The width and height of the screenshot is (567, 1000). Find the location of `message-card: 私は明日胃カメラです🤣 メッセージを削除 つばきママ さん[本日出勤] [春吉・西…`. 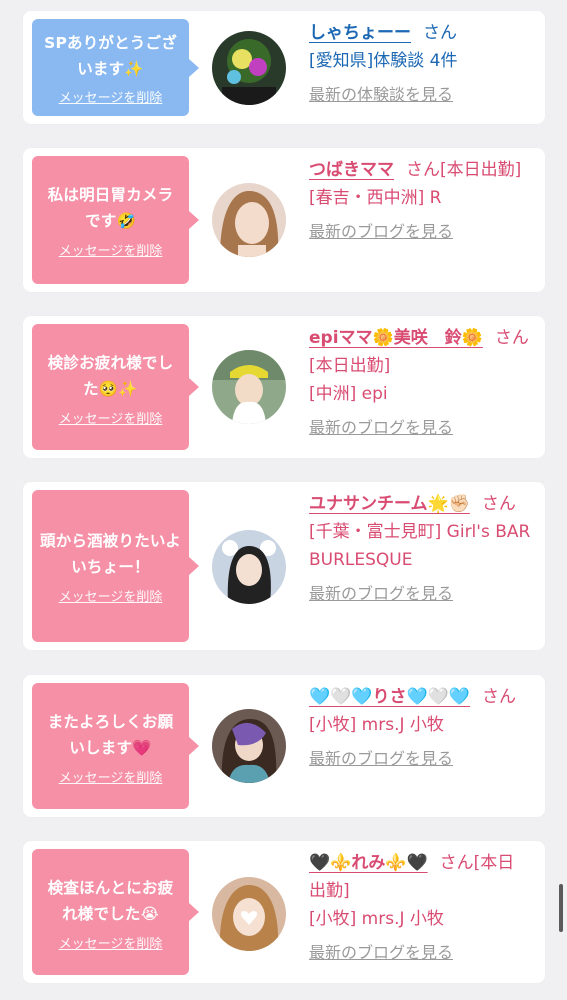

message-card: 私は明日胃カメラです🤣 メッセージを削除 つばきママ さん[本日出勤] [春吉・西… is located at coordinates (284, 220).